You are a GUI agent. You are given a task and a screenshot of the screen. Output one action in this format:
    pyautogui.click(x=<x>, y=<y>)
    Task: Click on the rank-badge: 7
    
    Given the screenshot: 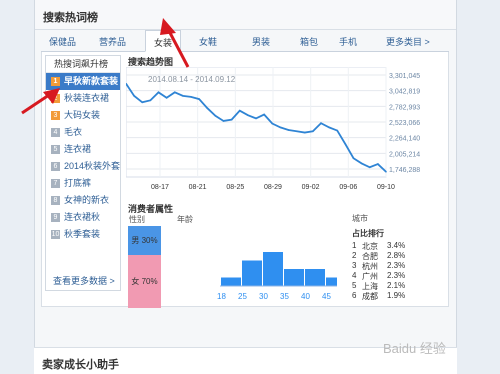 What is the action you would take?
    pyautogui.click(x=55, y=183)
    